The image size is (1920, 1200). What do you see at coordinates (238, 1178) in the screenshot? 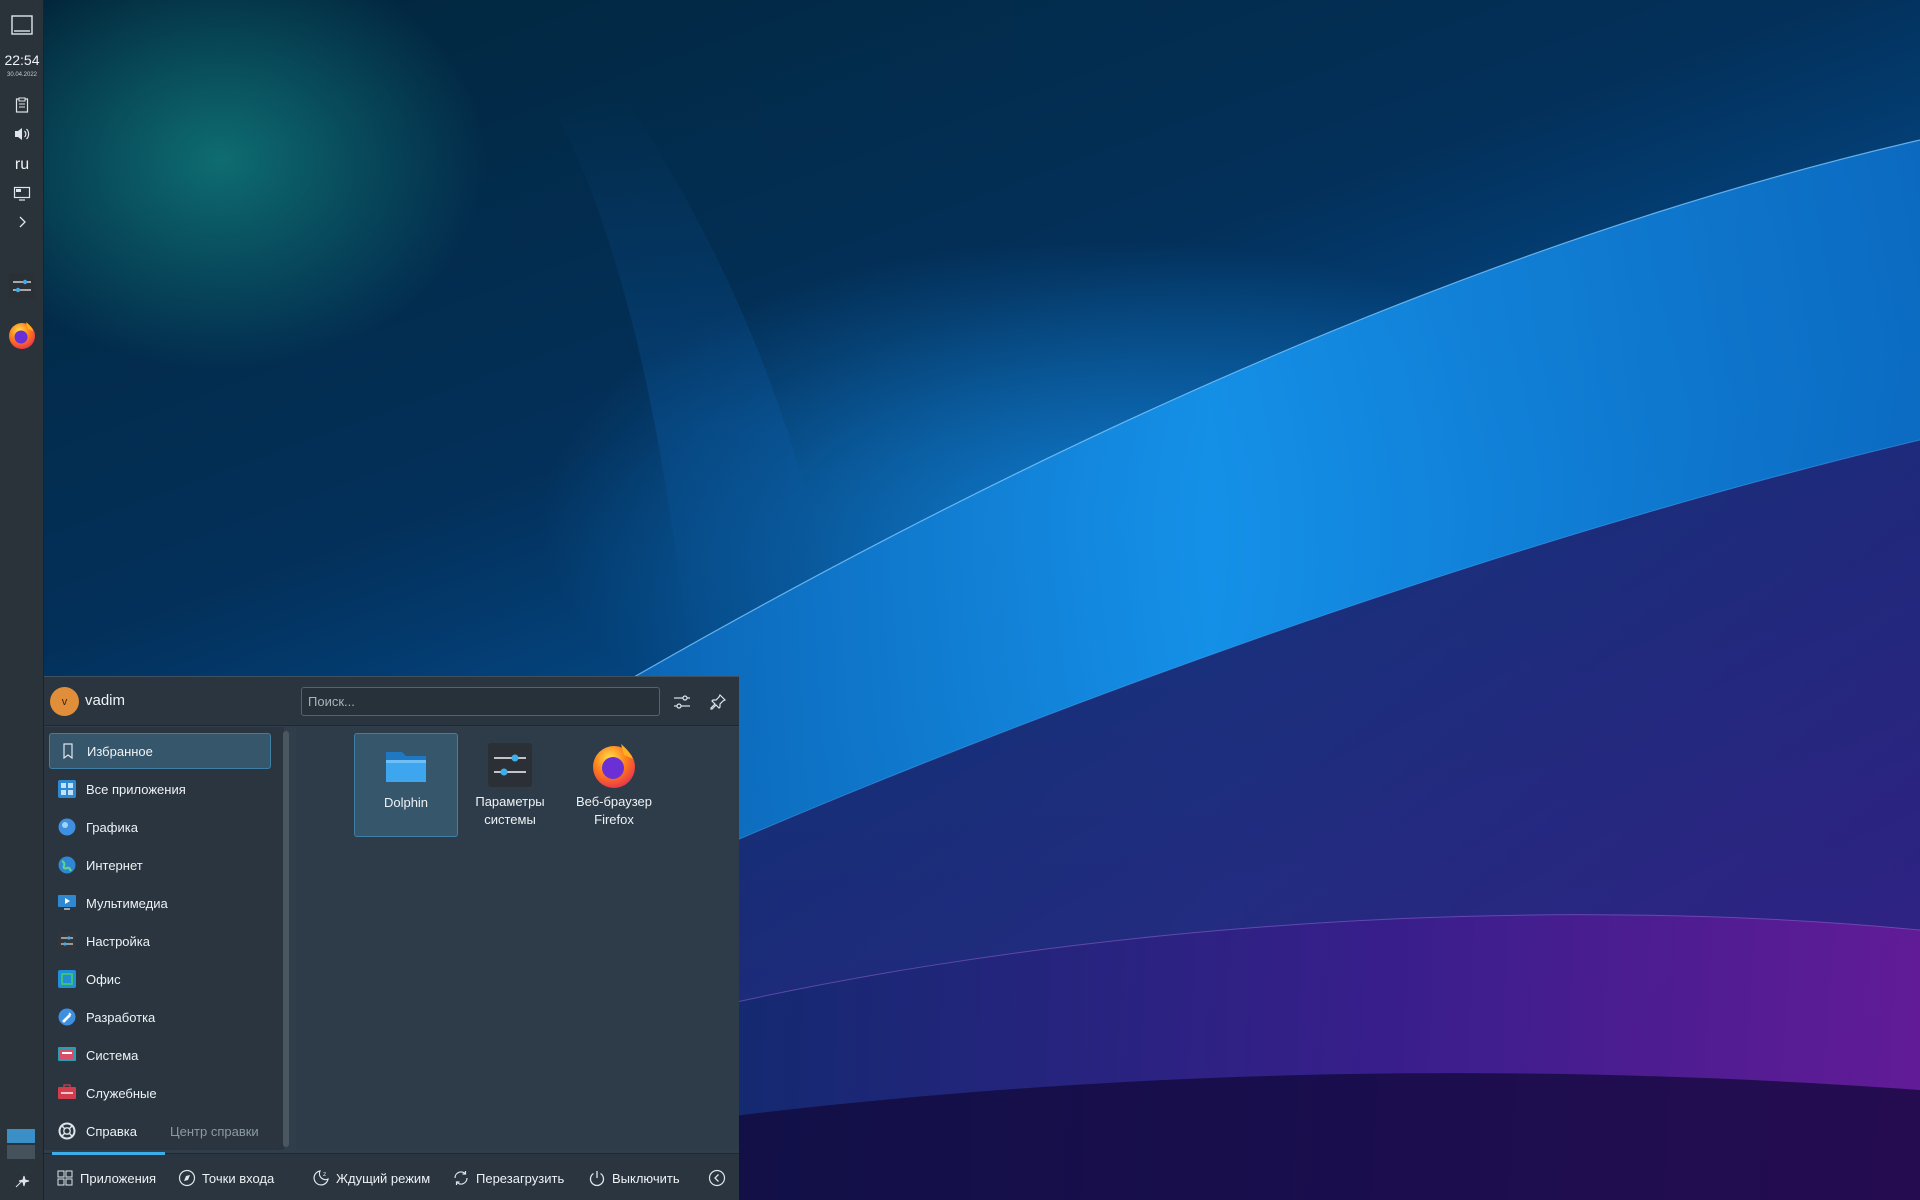
I see `tab-label: Точки входа` at bounding box center [238, 1178].